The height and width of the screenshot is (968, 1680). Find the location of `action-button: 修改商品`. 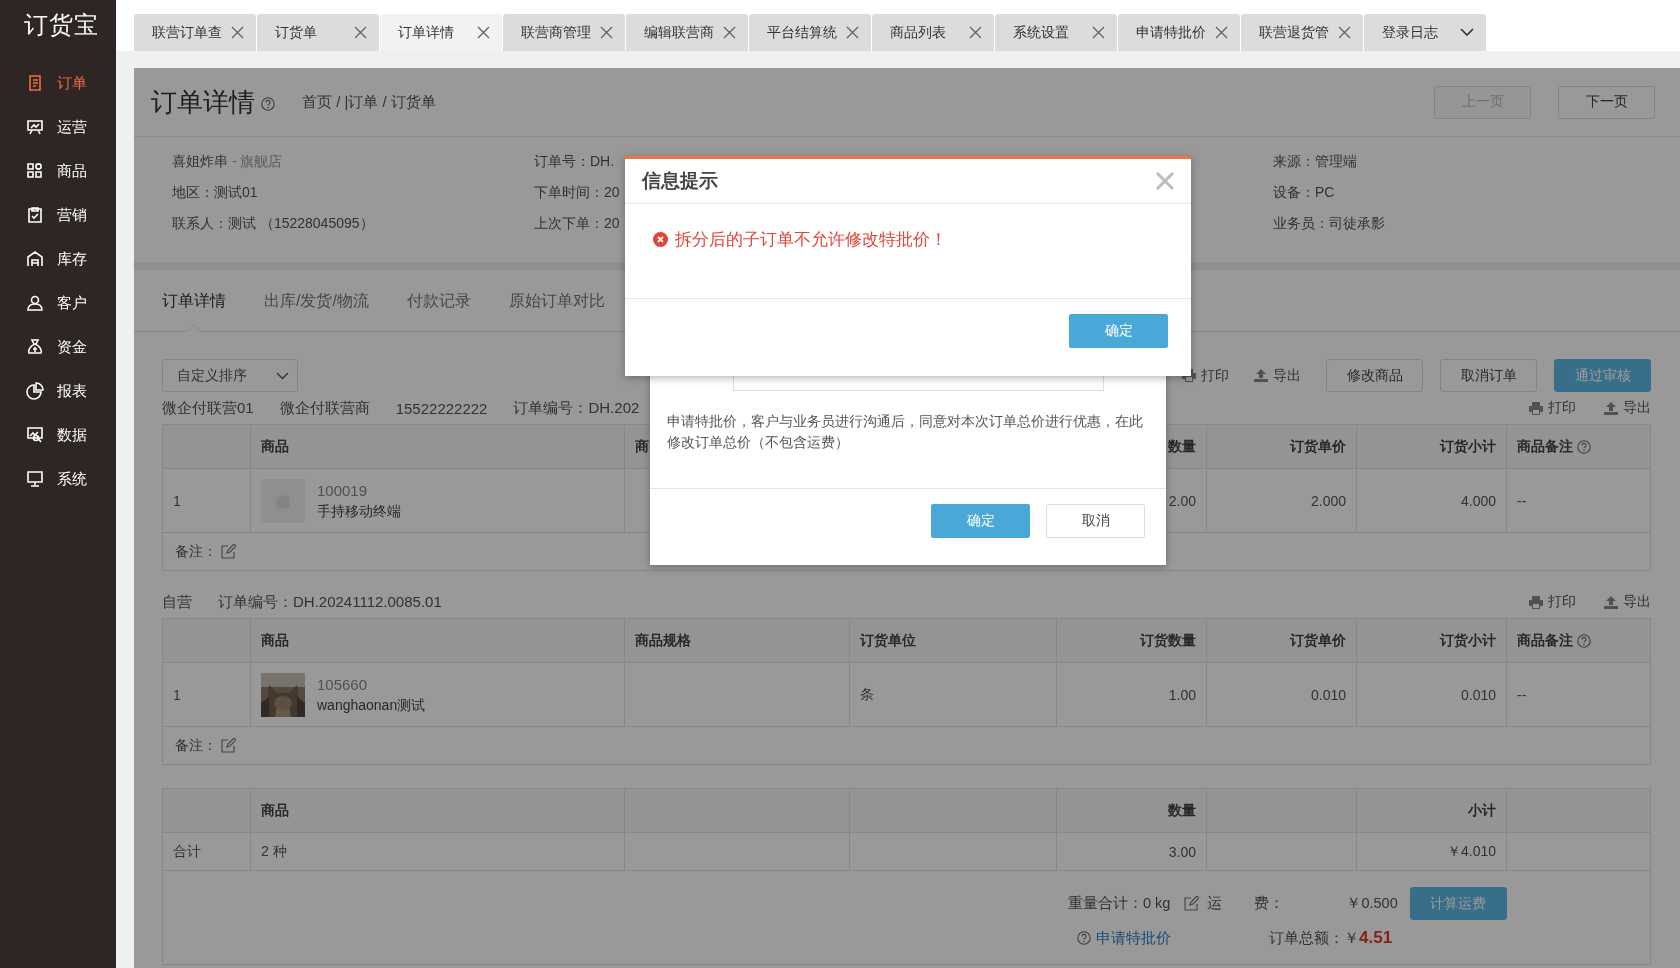

action-button: 修改商品 is located at coordinates (1374, 375).